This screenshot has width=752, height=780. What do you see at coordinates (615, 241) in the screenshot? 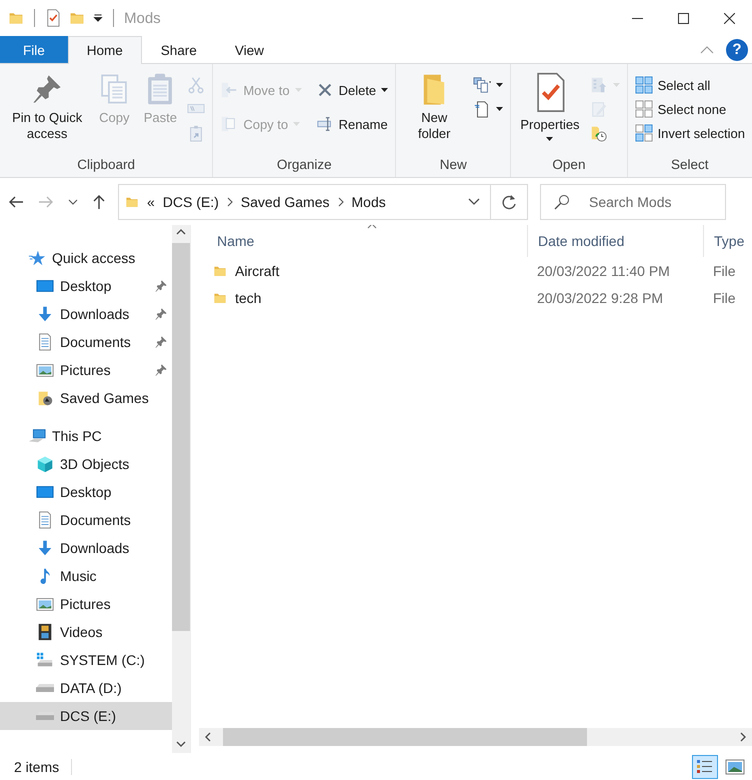
I see `column-header: Date modified` at bounding box center [615, 241].